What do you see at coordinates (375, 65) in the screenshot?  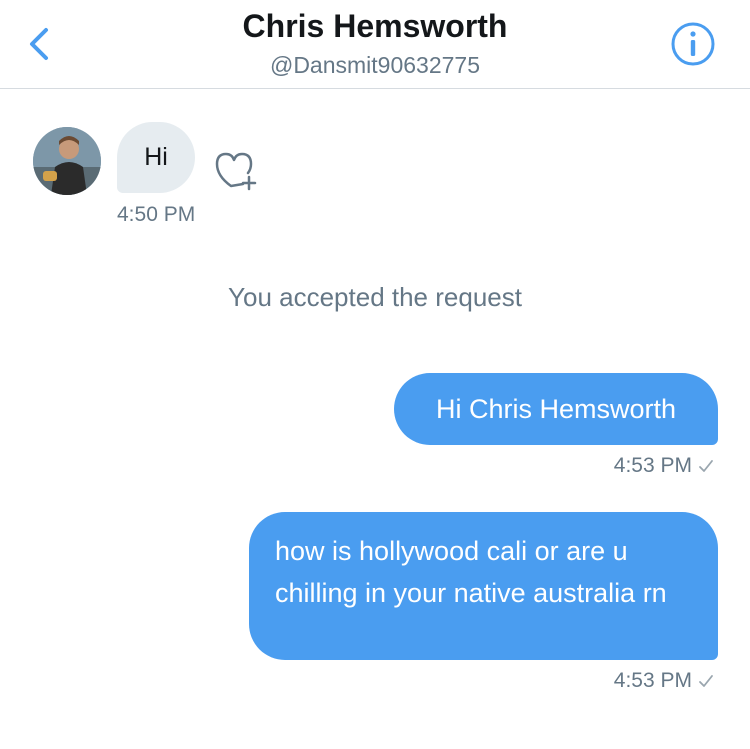 I see `conversation-handle: @Dansmit90632775` at bounding box center [375, 65].